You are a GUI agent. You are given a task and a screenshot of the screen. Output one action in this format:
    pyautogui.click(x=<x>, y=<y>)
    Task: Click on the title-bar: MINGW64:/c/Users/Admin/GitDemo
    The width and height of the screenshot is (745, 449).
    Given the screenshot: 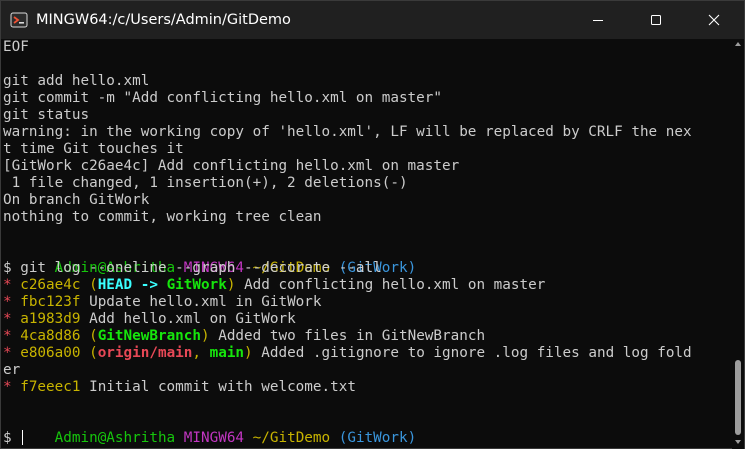 What is the action you would take?
    pyautogui.click(x=372, y=20)
    